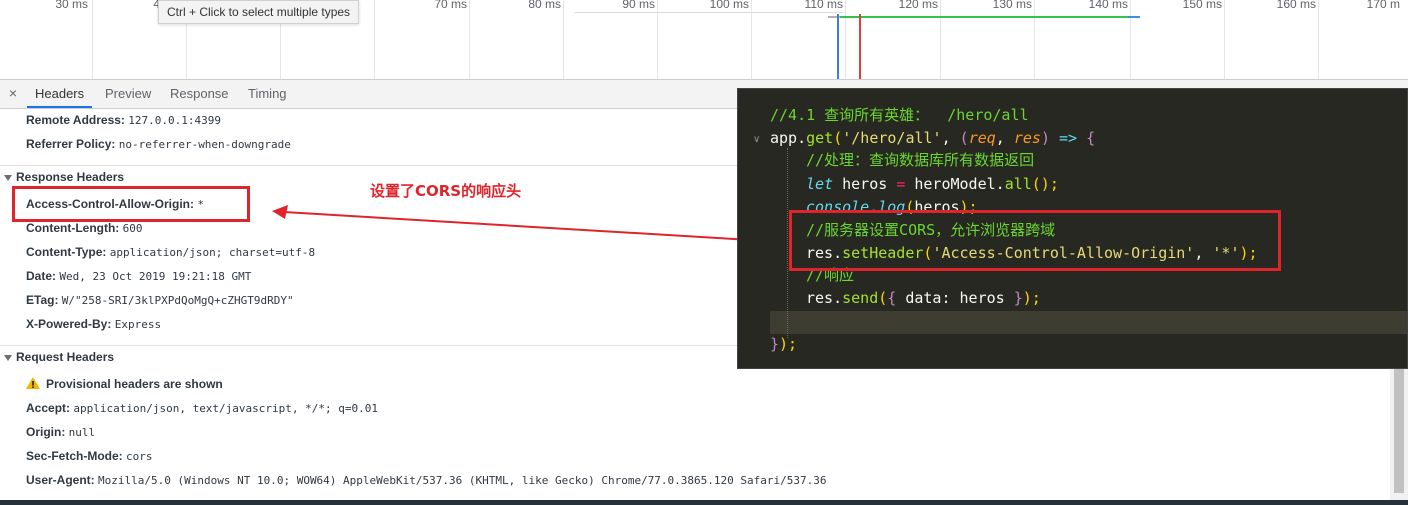  I want to click on tick-label: 110 ms, so click(823, 5).